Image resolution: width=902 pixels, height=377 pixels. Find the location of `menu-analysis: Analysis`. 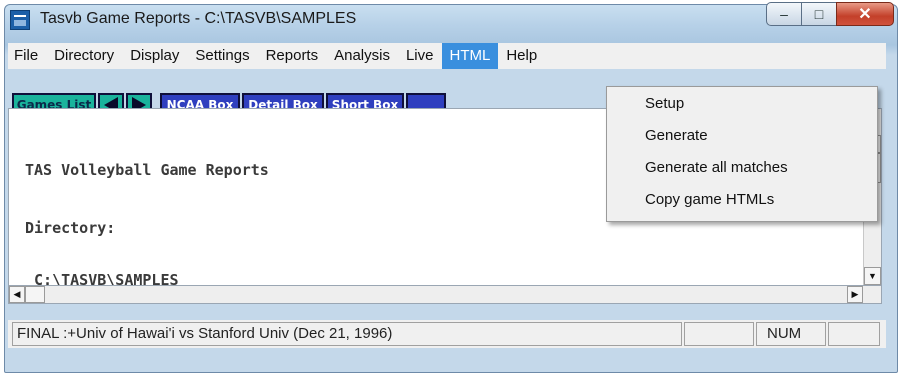

menu-analysis: Analysis is located at coordinates (362, 56).